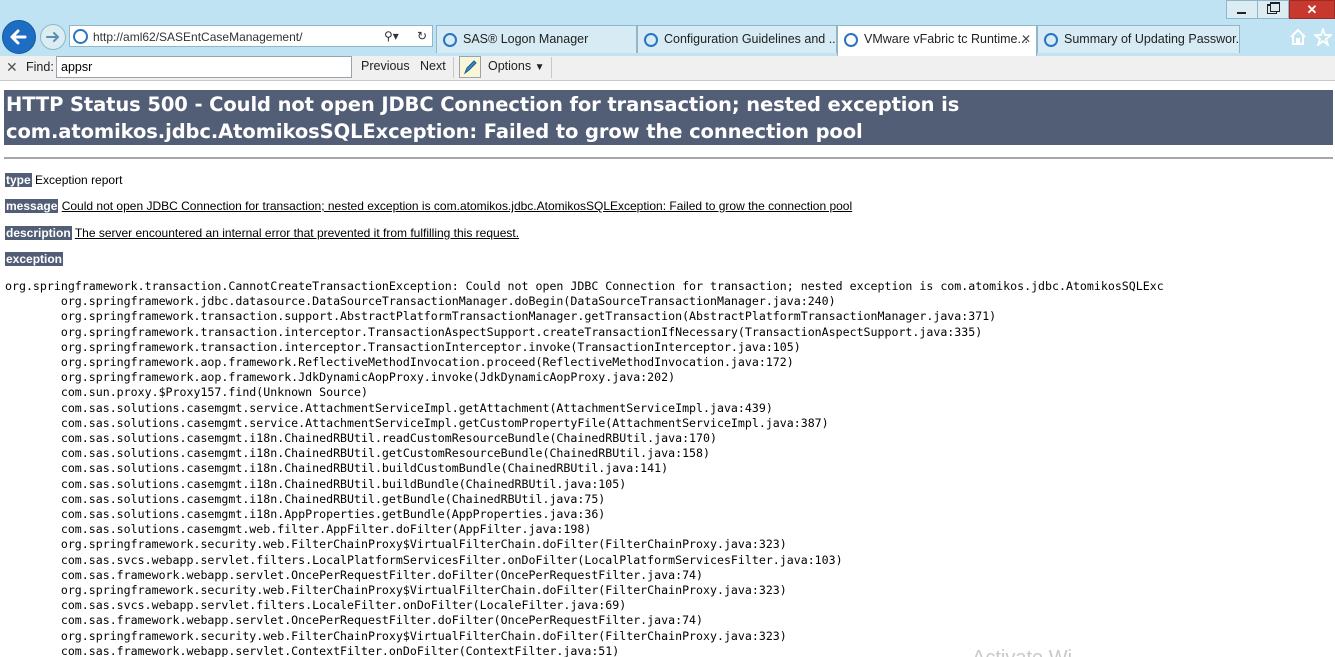  I want to click on forward-button, so click(53, 37).